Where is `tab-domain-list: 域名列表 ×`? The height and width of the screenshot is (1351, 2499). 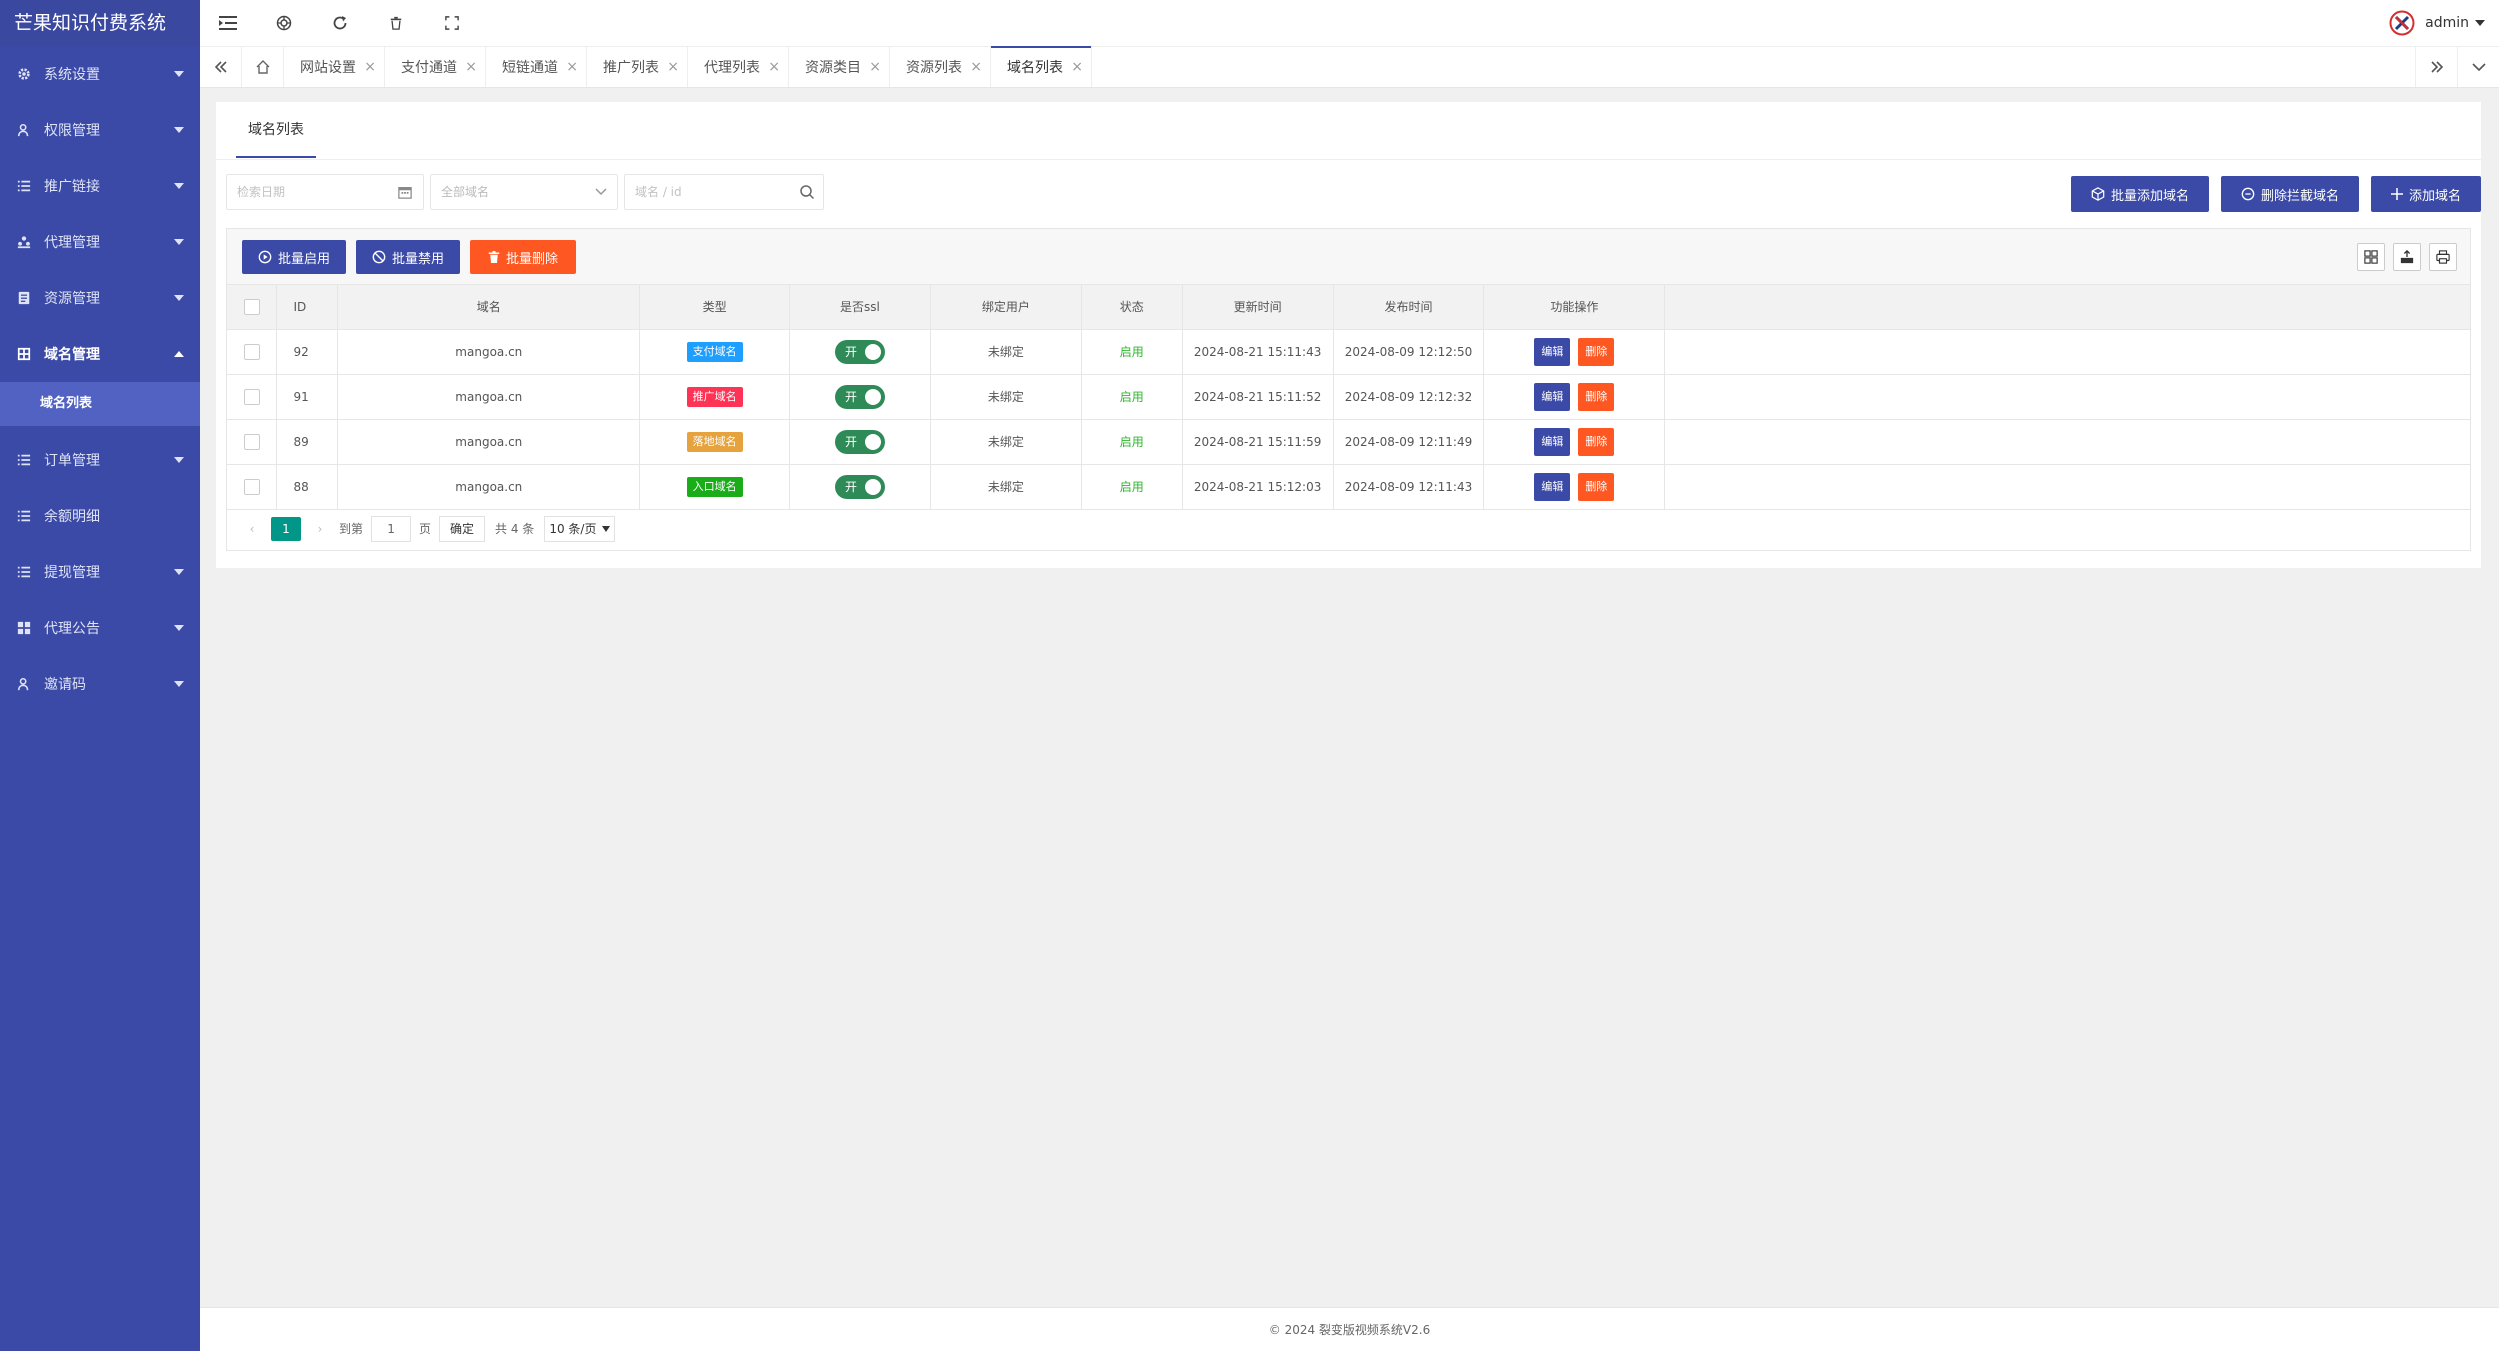 tab-domain-list: 域名列表 × is located at coordinates (1041, 66).